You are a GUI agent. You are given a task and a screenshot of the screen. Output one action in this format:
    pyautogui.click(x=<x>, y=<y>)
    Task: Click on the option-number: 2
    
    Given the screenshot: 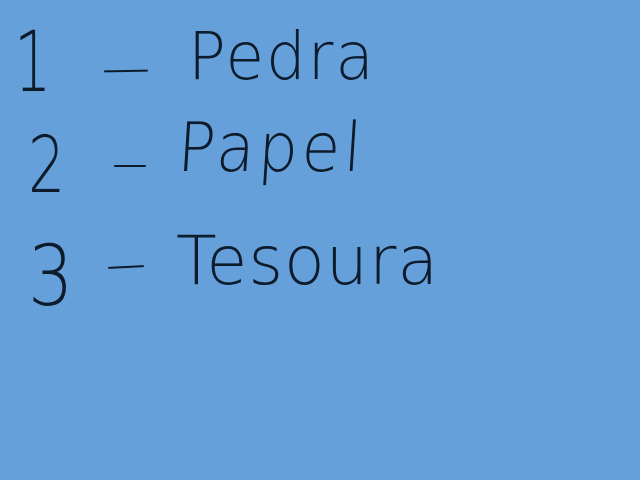 What is the action you would take?
    pyautogui.click(x=47, y=166)
    